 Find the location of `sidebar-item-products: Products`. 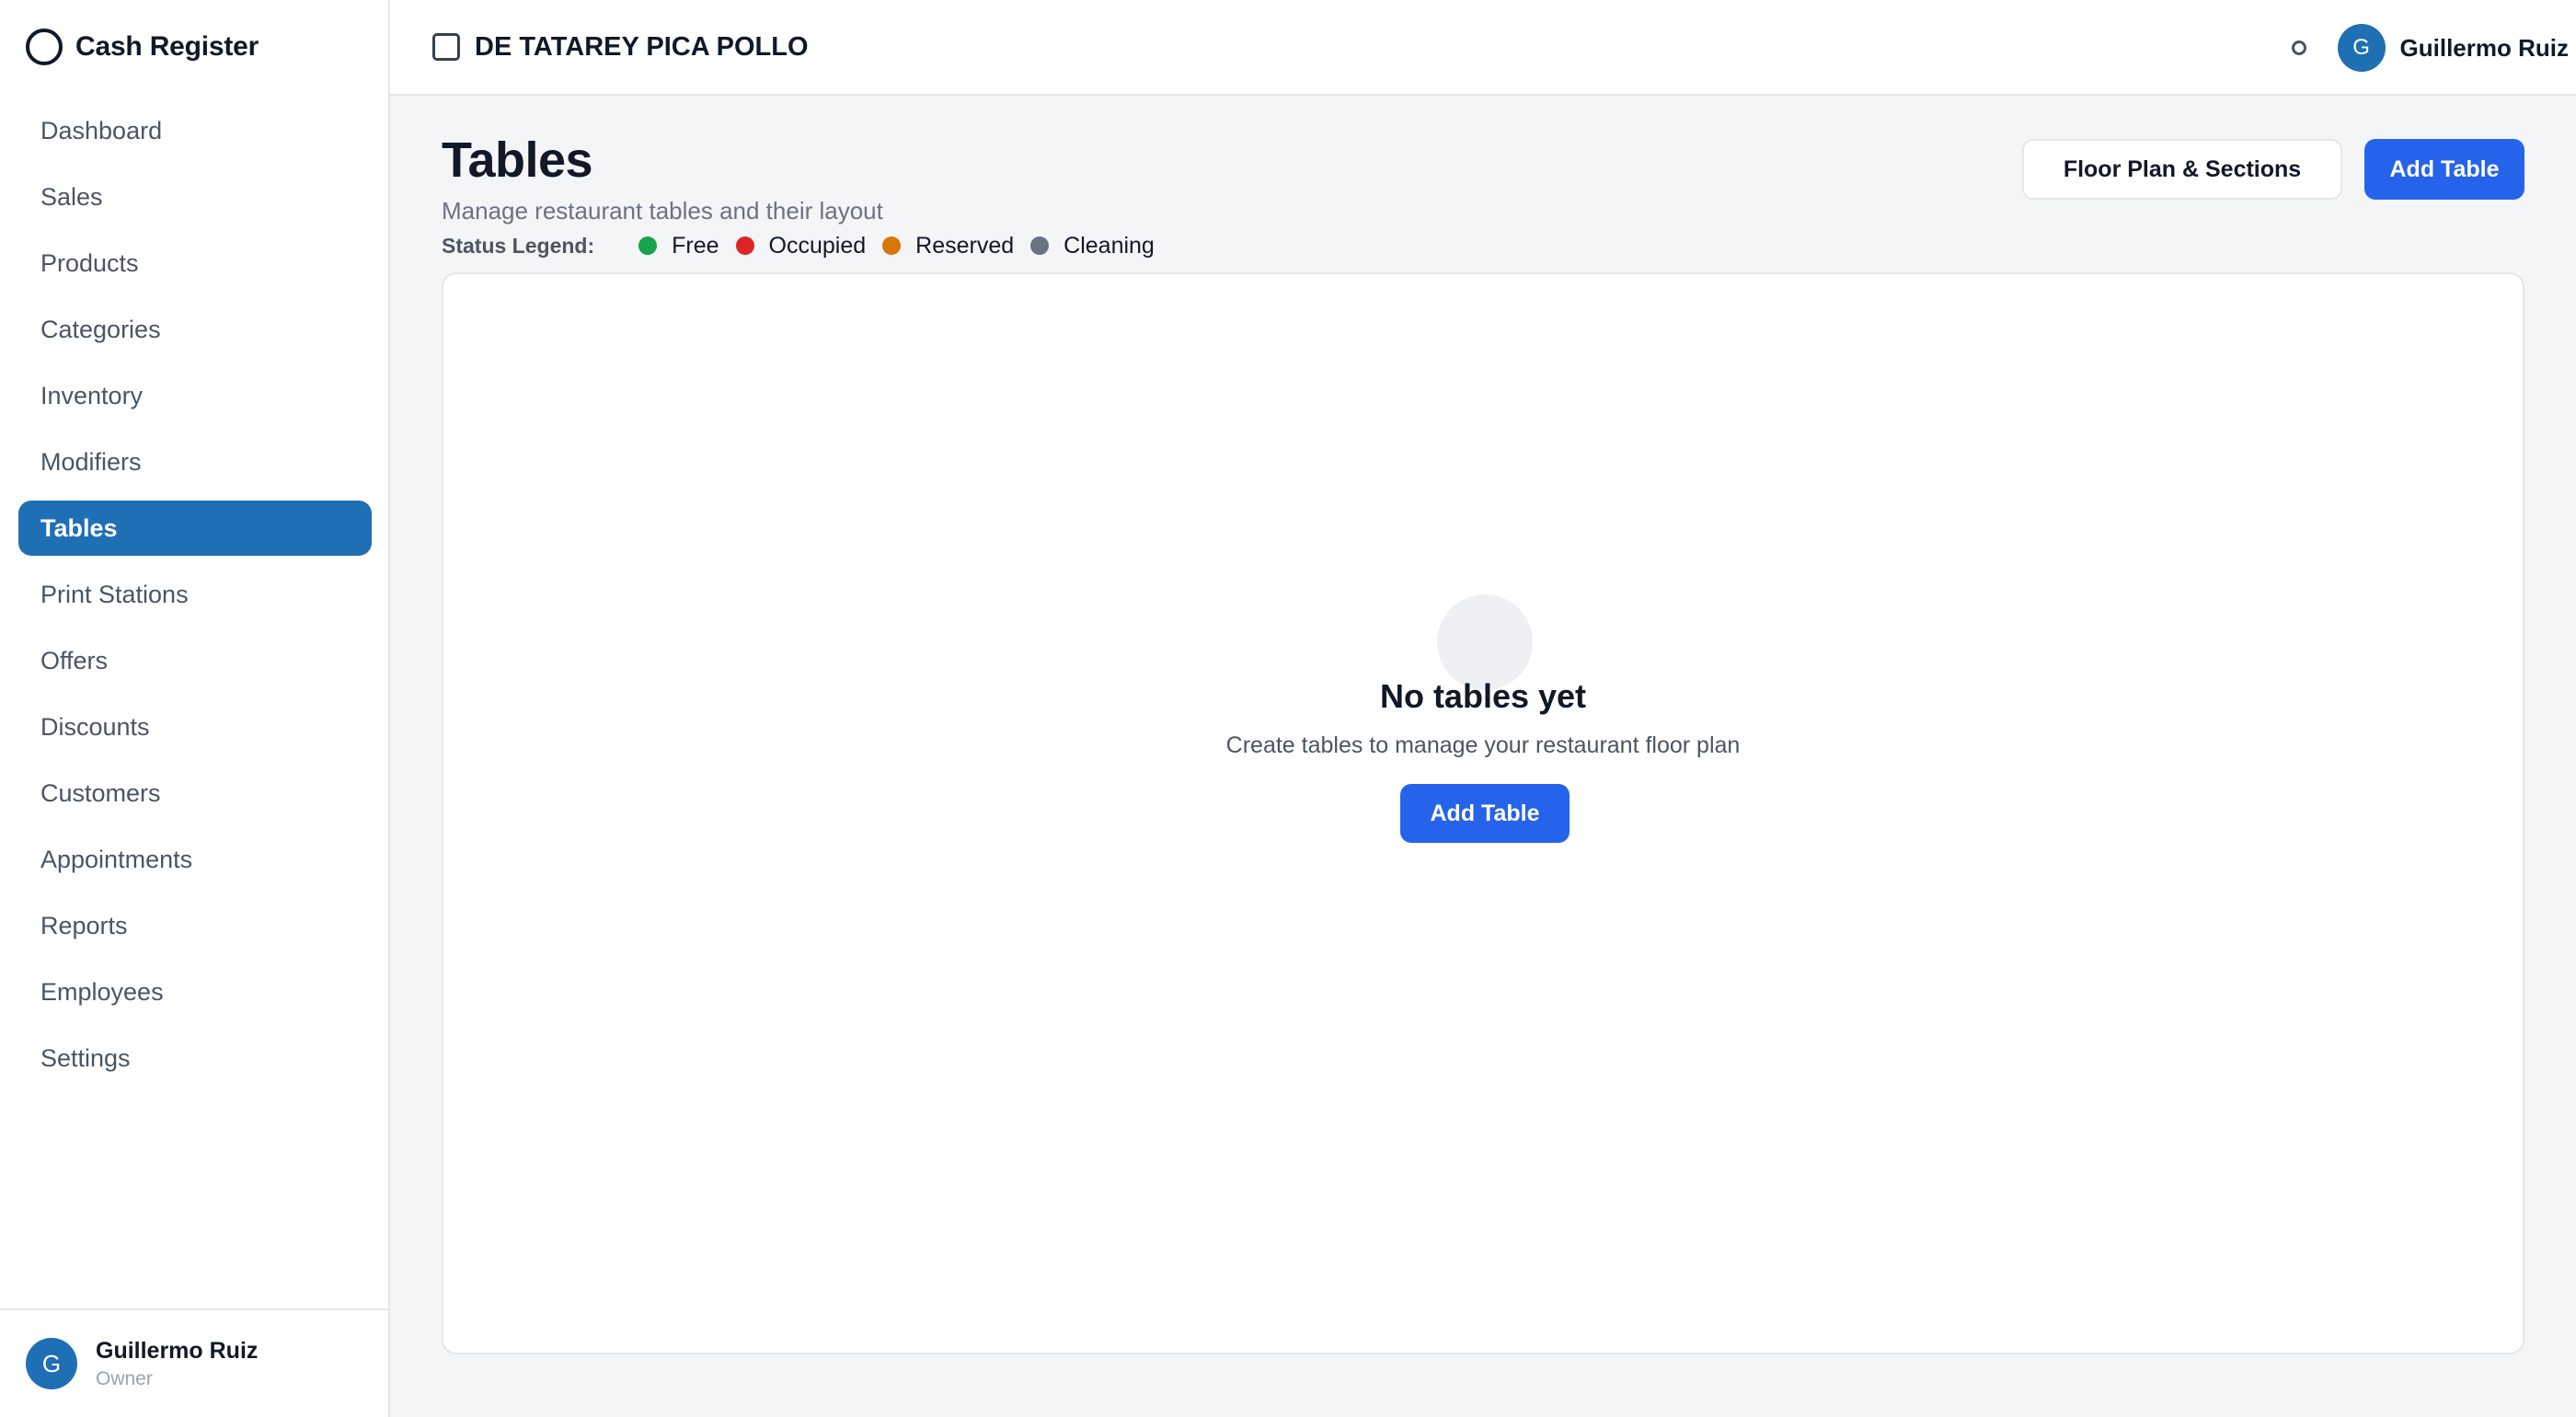

sidebar-item-products: Products is located at coordinates (195, 264).